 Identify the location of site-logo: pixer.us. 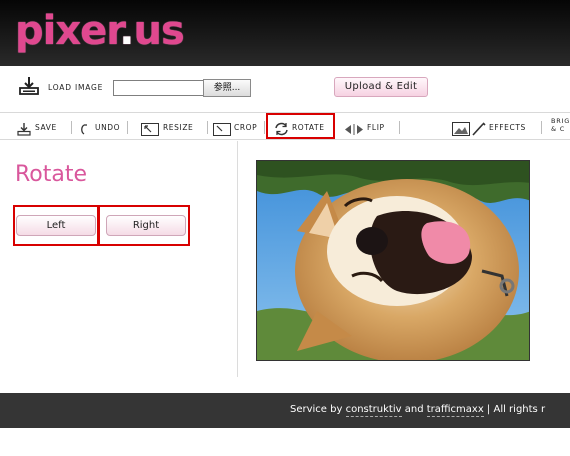
(100, 31).